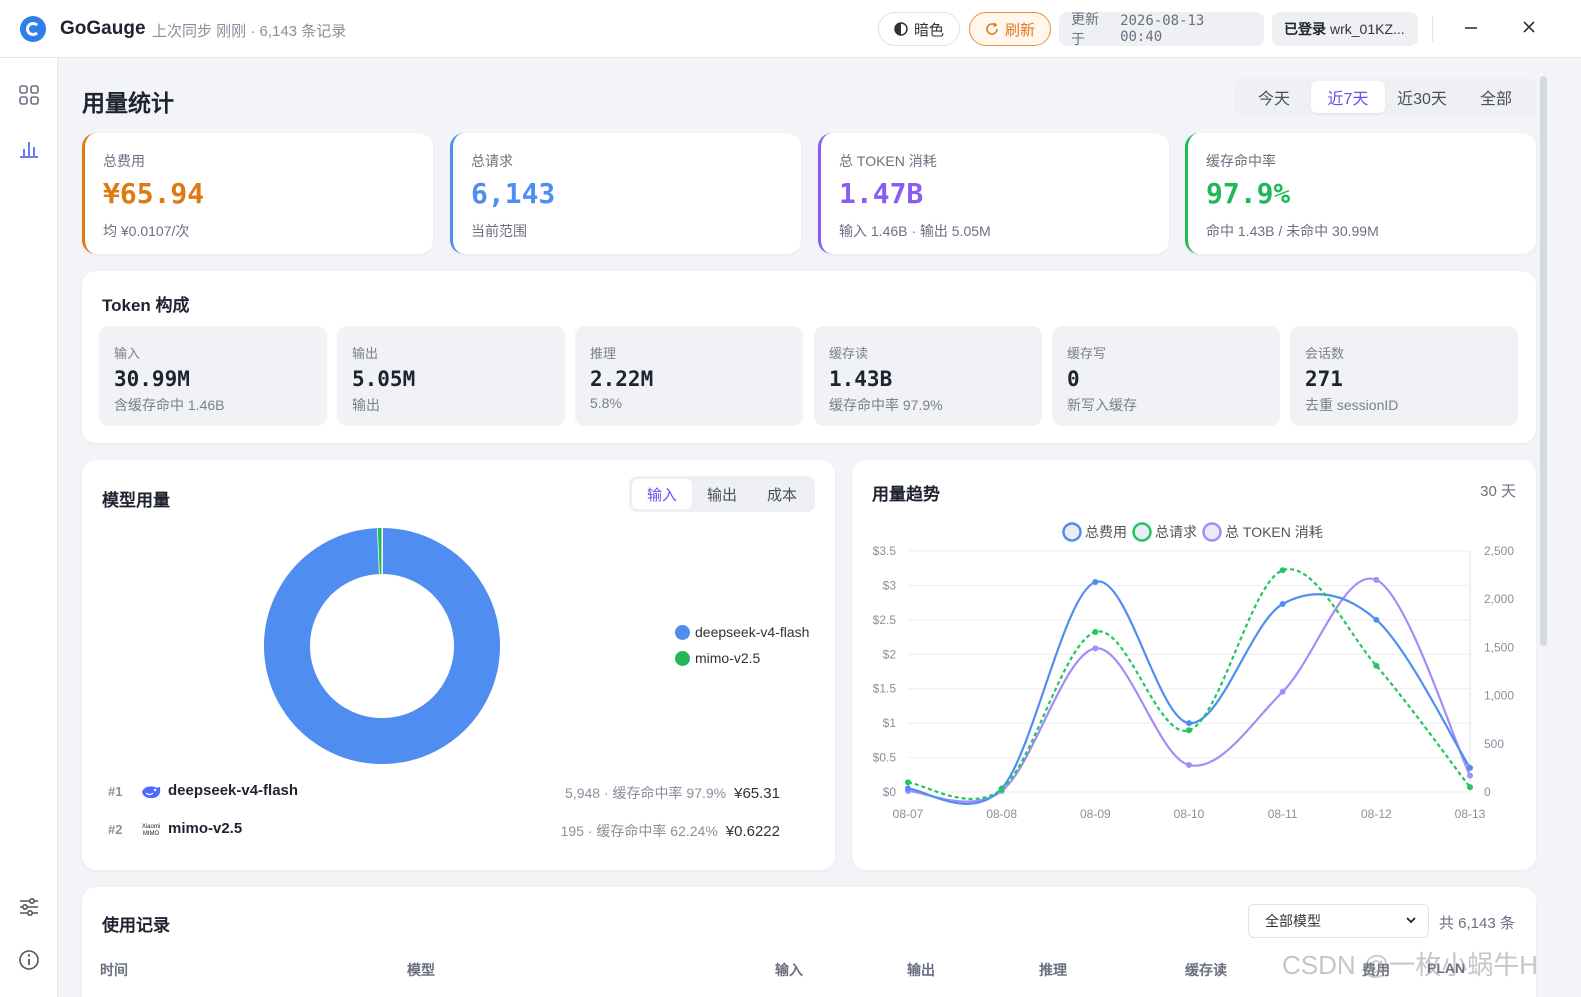 Image resolution: width=1581 pixels, height=997 pixels. Describe the element at coordinates (492, 161) in the screenshot. I see `stat-label: 总请求` at that location.